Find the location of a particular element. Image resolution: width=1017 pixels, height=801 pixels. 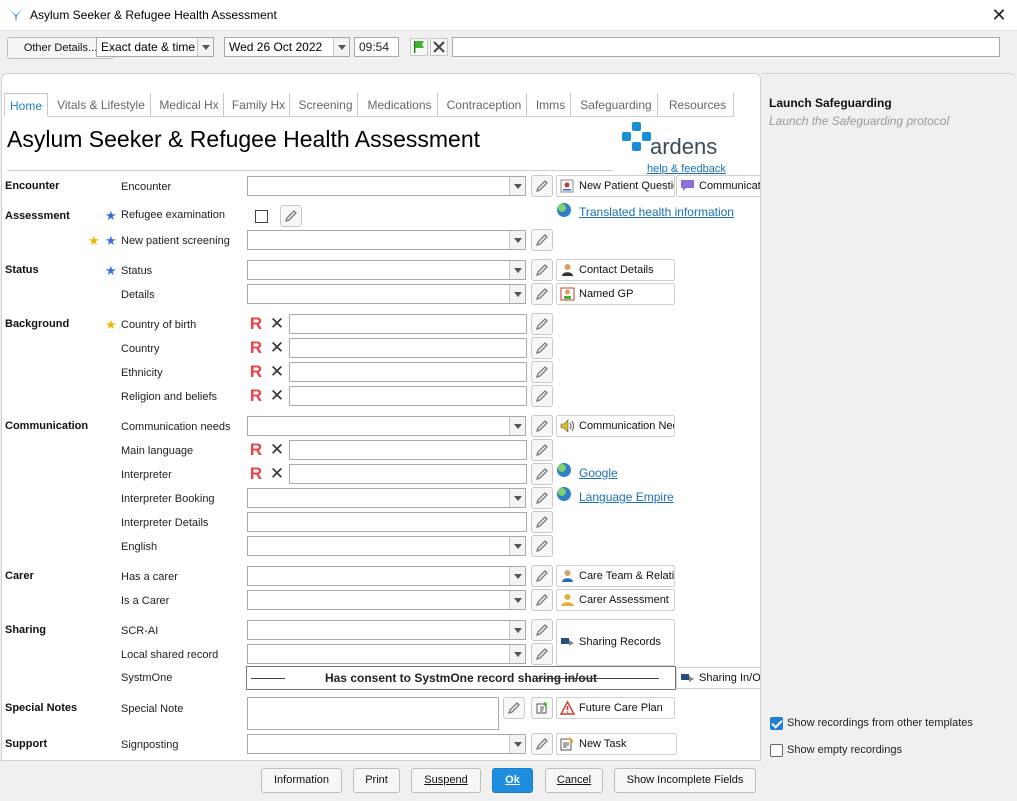

sharing-in-out-button: Sharing In/Out is located at coordinates (718, 678).